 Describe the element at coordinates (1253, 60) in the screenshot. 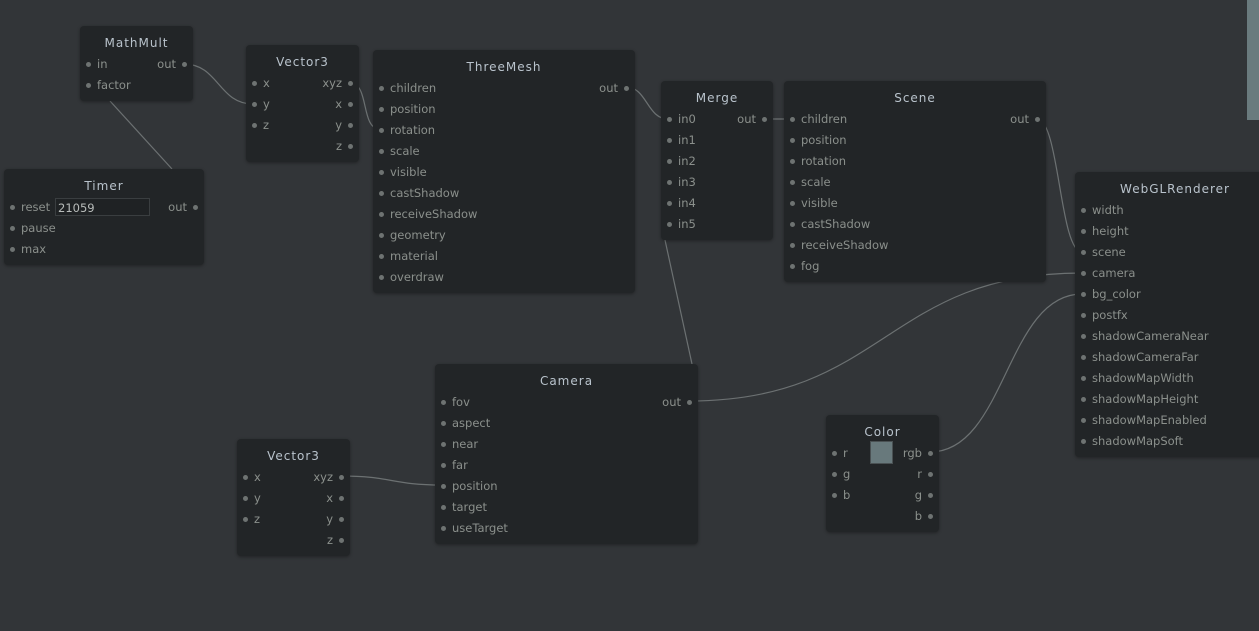

I see `scrollbar` at that location.